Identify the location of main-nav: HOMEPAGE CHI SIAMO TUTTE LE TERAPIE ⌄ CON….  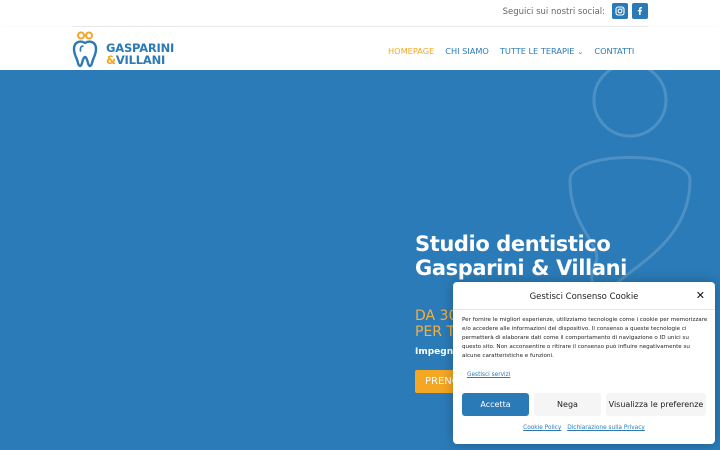
(516, 51).